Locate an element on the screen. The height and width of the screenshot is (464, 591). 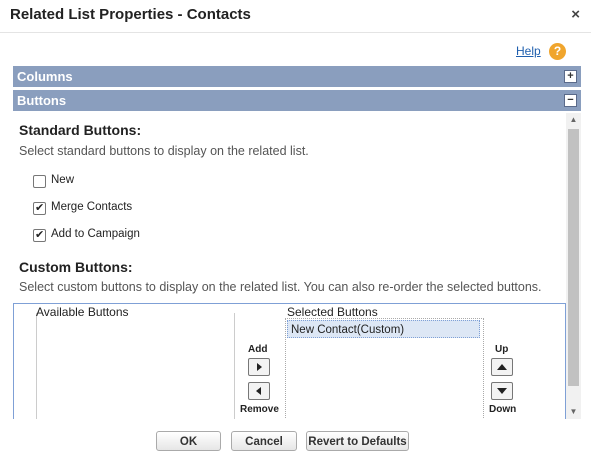
arrow-down-icon is located at coordinates (502, 391).